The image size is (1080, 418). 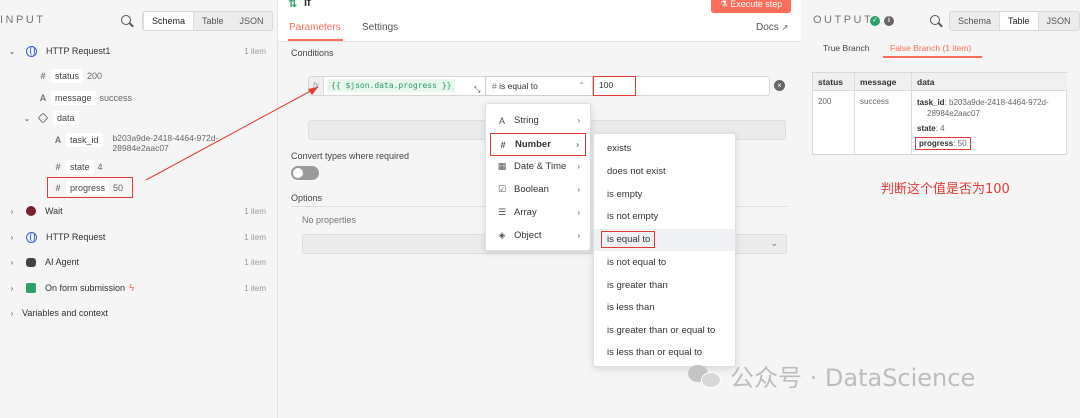 I want to click on active-tab-indicator, so click(x=315, y=40).